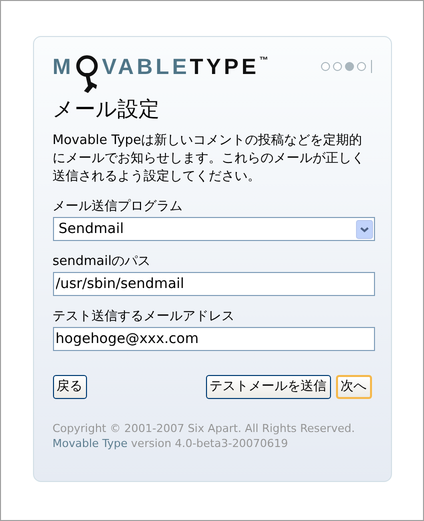  I want to click on intro-paragraph: Movable Typeは新しいコメントの投稿などを定期的にメールでお知らせします。これらのメールが正しく送信されるよう設定してください。, so click(209, 159).